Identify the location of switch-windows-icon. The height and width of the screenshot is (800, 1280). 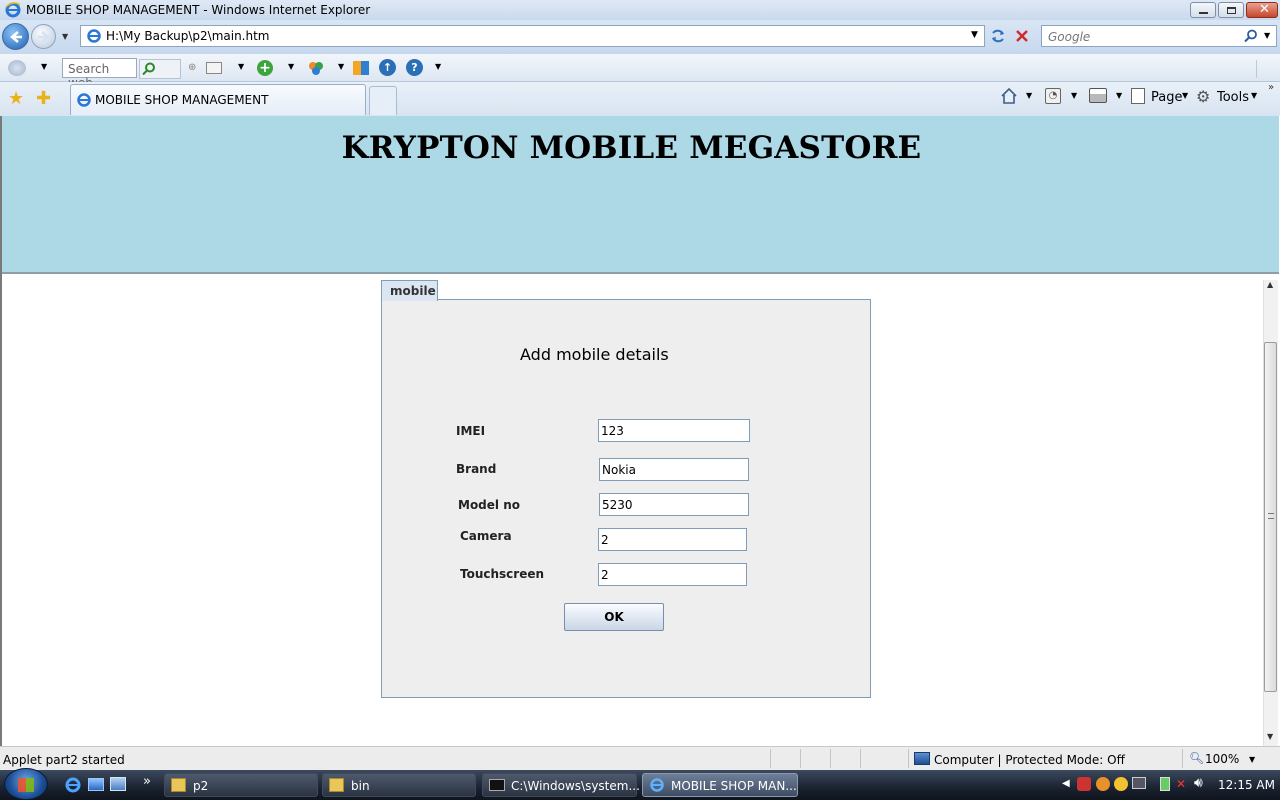
(118, 784).